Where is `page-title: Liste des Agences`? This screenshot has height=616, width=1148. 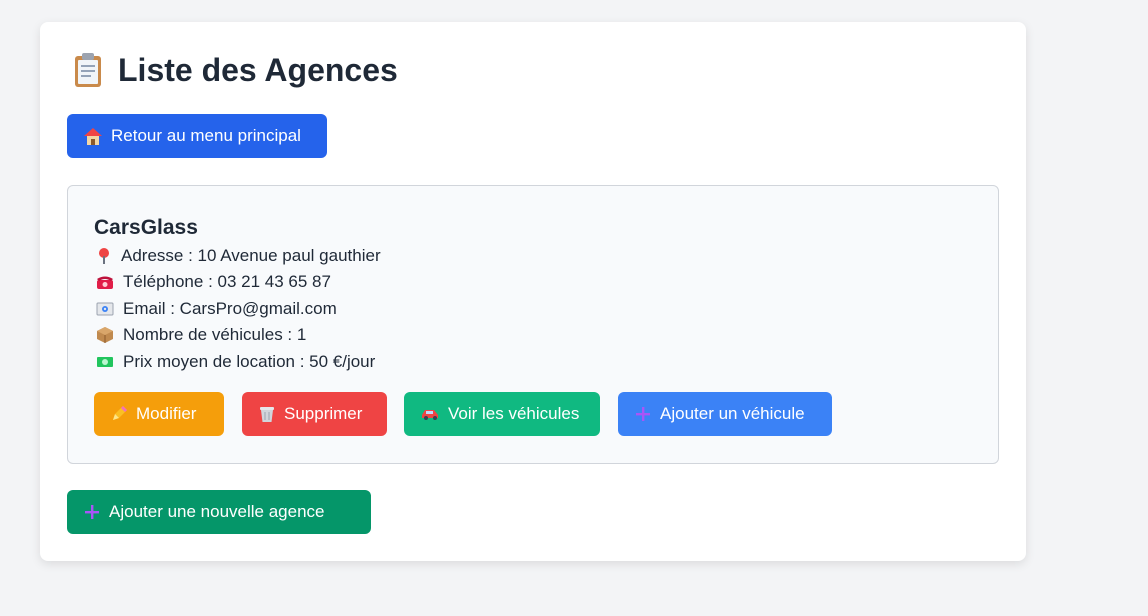
page-title: Liste des Agences is located at coordinates (258, 70).